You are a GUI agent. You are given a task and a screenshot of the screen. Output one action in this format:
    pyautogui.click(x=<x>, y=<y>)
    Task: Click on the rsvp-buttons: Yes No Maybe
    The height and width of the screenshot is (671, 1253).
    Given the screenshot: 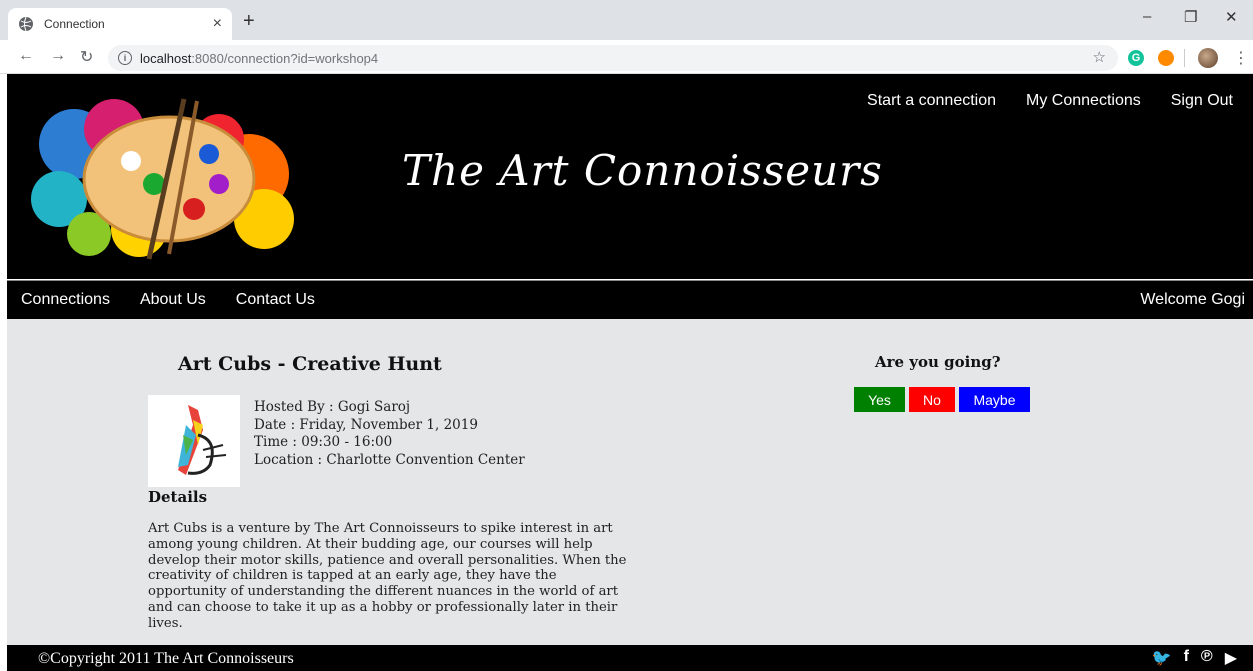 What is the action you would take?
    pyautogui.click(x=942, y=399)
    